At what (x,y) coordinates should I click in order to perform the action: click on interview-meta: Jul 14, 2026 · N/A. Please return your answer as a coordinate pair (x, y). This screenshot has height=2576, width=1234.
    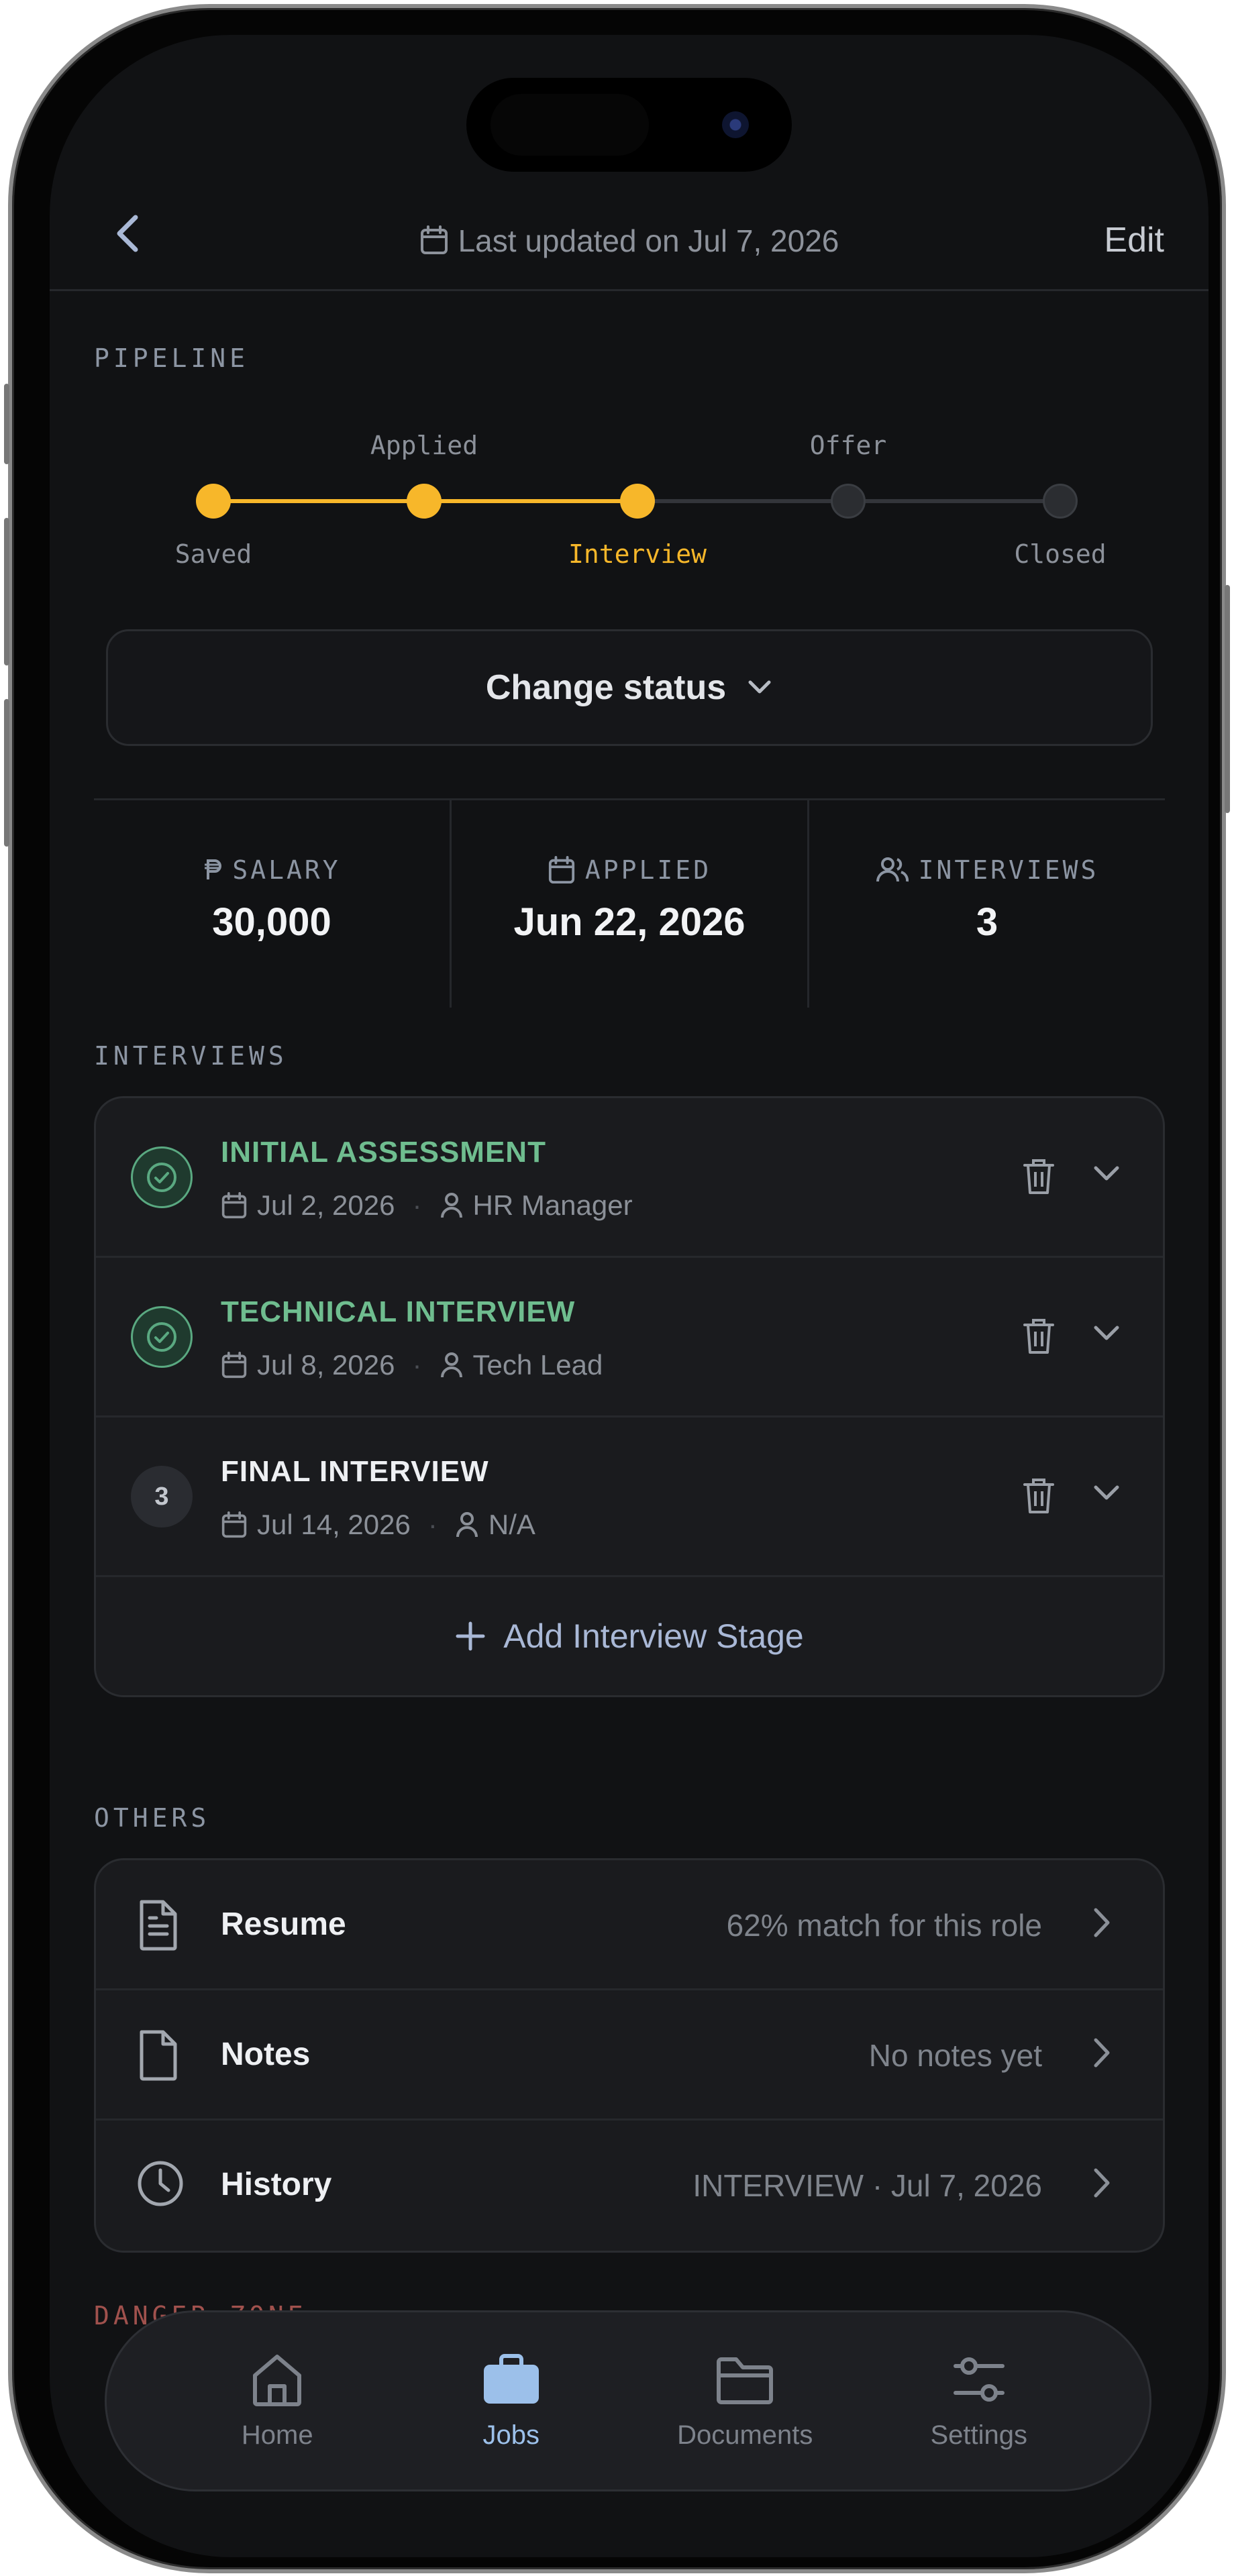
    Looking at the image, I should click on (378, 1525).